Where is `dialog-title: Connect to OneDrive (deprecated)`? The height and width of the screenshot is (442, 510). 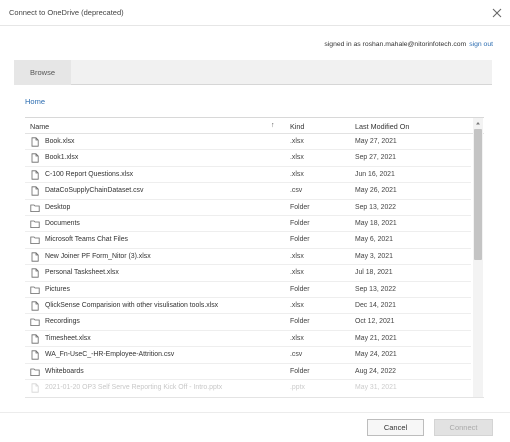 dialog-title: Connect to OneDrive (deprecated) is located at coordinates (66, 12).